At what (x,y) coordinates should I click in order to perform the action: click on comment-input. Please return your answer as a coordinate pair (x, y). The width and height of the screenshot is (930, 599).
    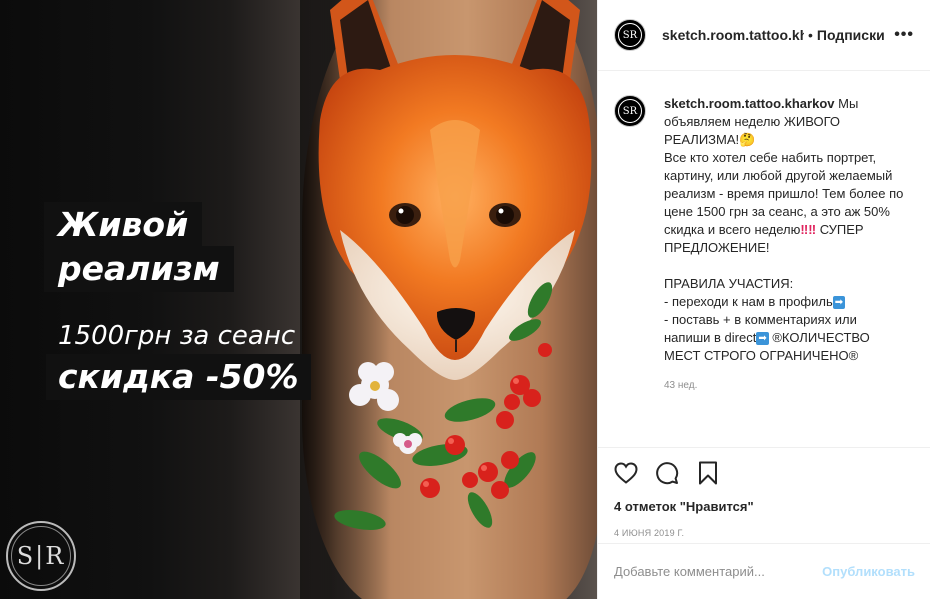
    Looking at the image, I should click on (718, 571).